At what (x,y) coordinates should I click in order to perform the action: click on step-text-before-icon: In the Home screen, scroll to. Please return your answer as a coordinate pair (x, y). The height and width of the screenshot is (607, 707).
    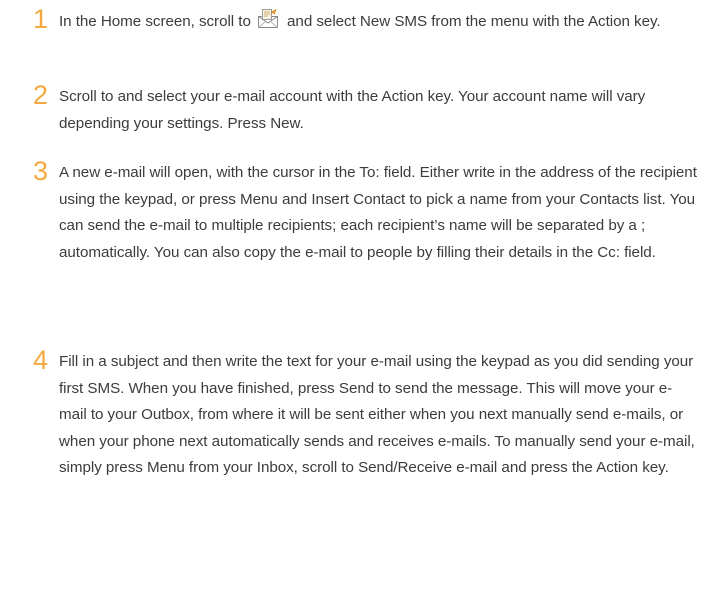
    Looking at the image, I should click on (155, 21).